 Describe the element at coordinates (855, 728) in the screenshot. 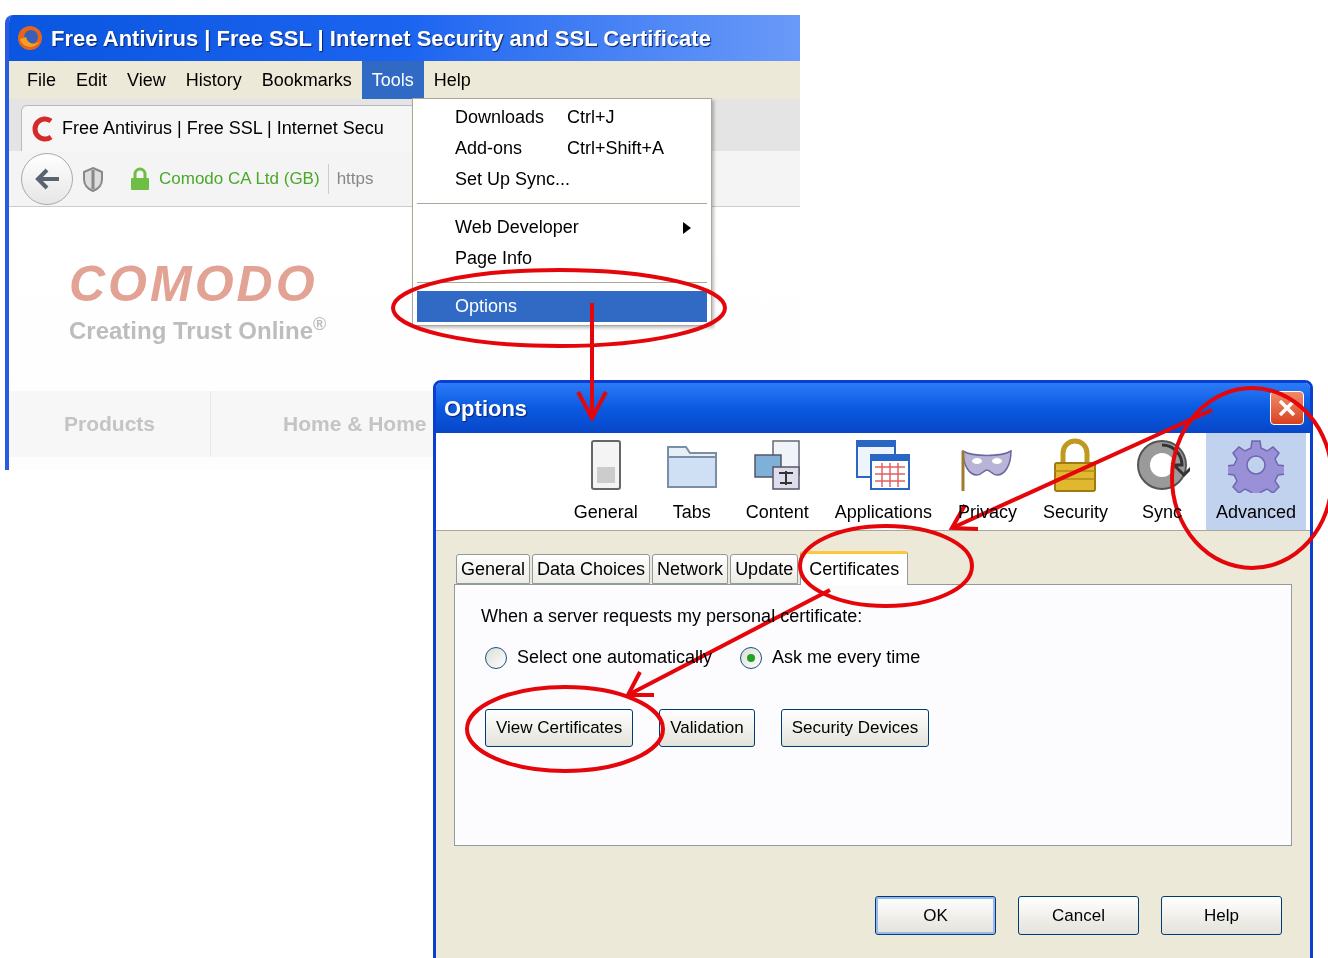

I see `action-button: Security Devices` at that location.